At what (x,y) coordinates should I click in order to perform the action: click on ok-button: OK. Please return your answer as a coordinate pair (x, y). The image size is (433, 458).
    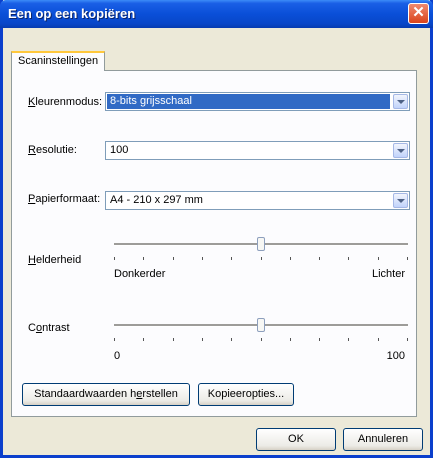
    Looking at the image, I should click on (296, 439).